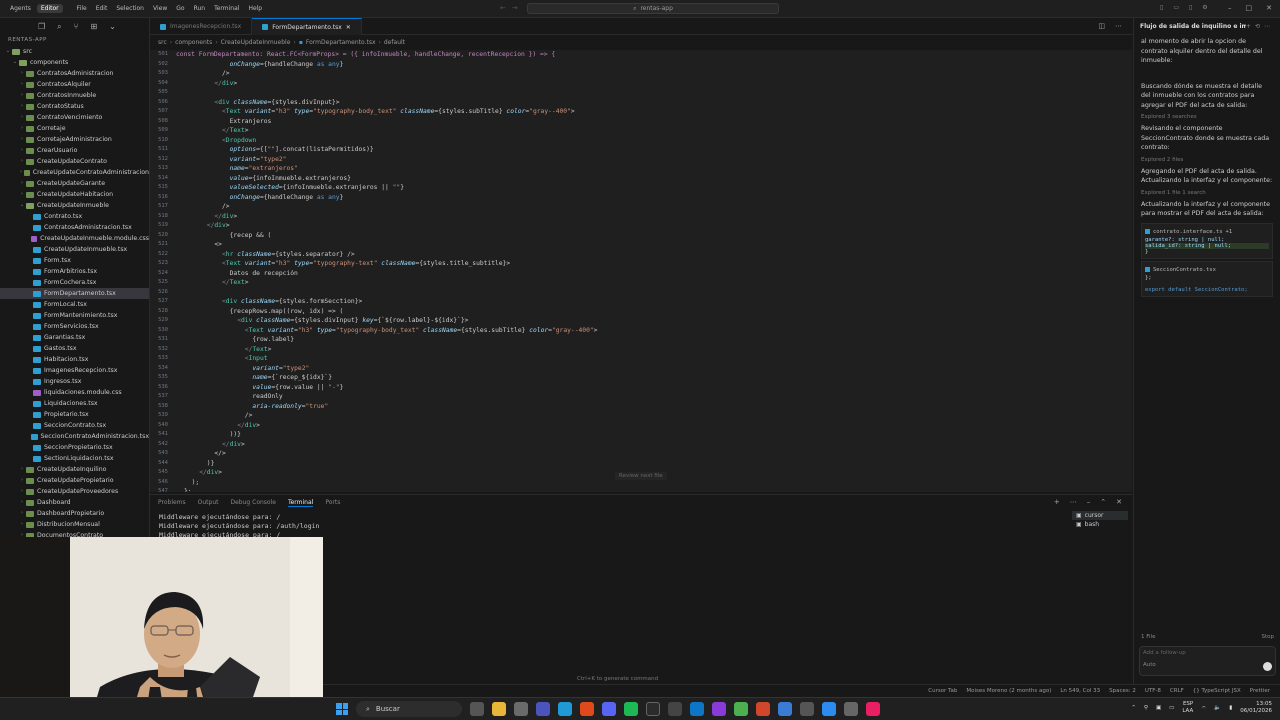 The height and width of the screenshot is (720, 1280). I want to click on taskbar-search: ⌕ Buscar, so click(409, 709).